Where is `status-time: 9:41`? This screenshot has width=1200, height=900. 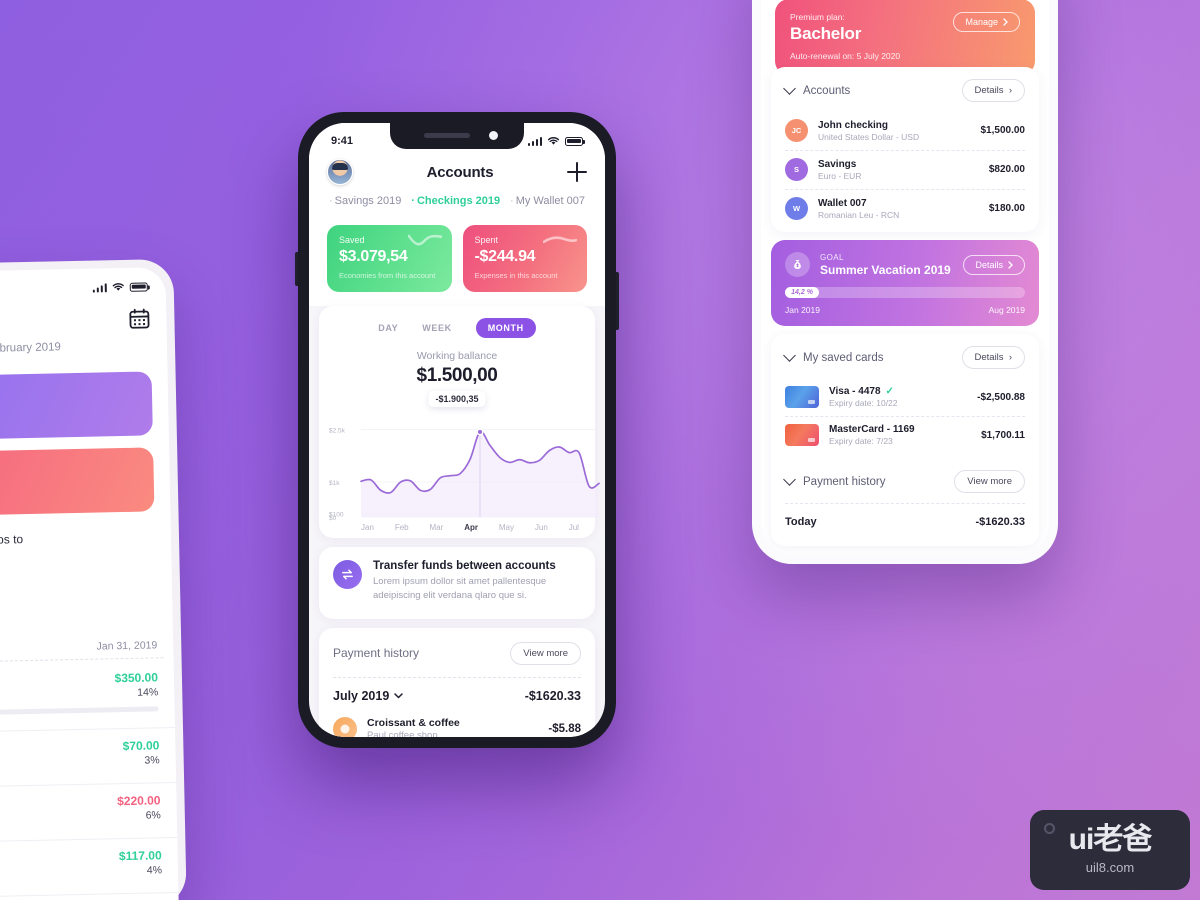 status-time: 9:41 is located at coordinates (342, 141).